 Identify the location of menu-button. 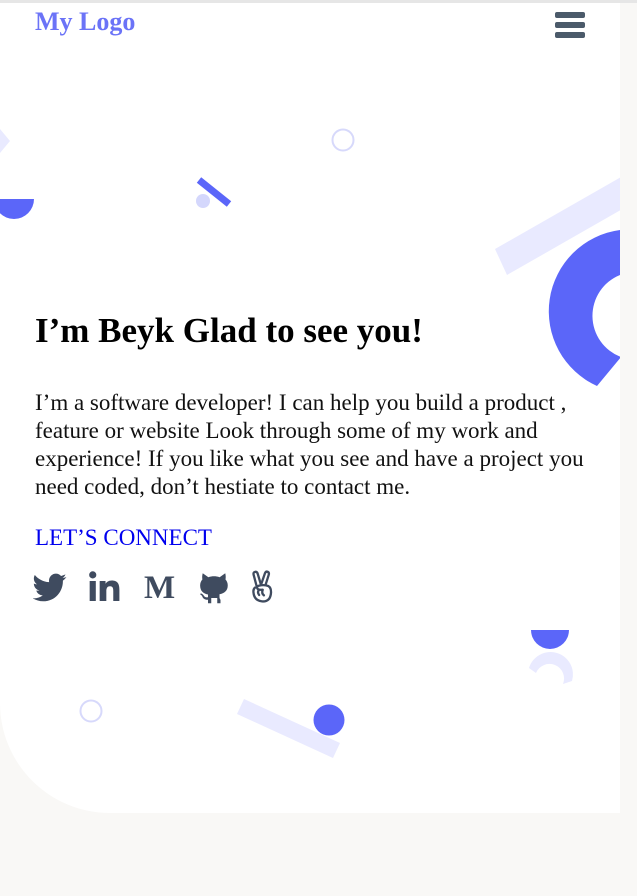
(570, 26).